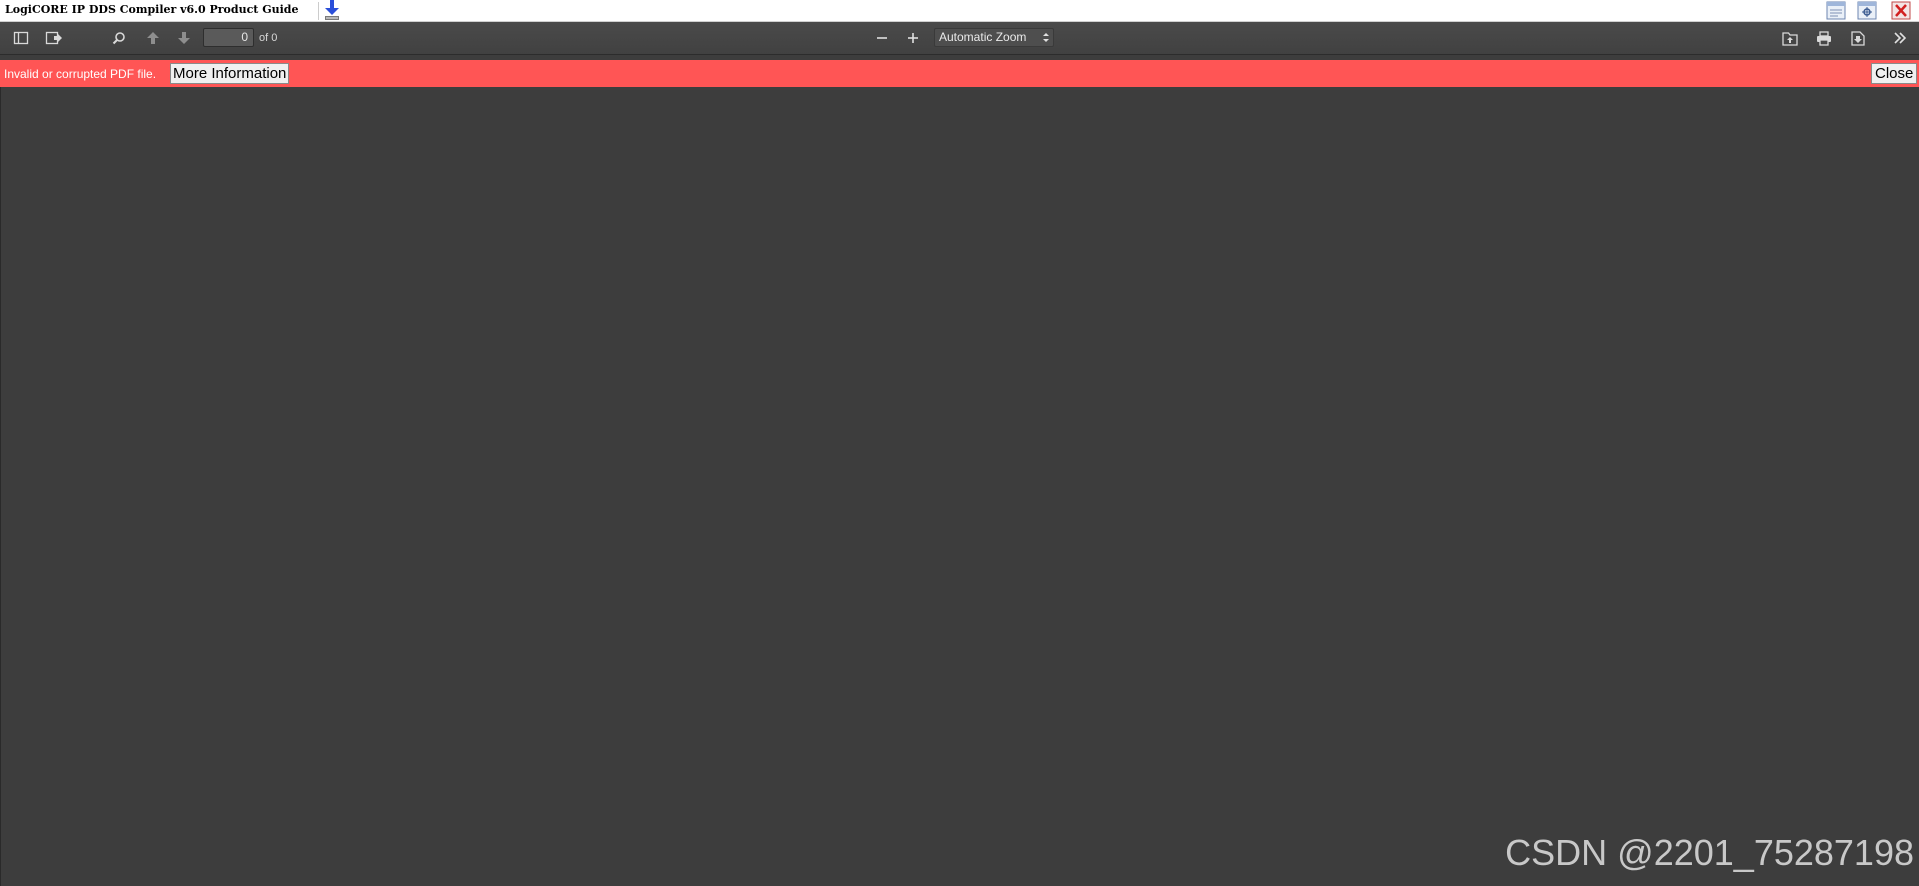 This screenshot has height=886, width=1919. Describe the element at coordinates (1894, 73) in the screenshot. I see `close-error-button: Close` at that location.